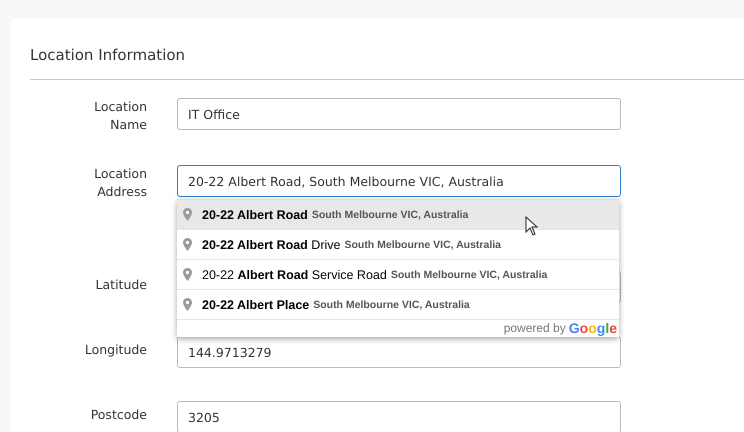 This screenshot has width=744, height=432. I want to click on suggestion-text: 20-22 Albert Place, so click(256, 305).